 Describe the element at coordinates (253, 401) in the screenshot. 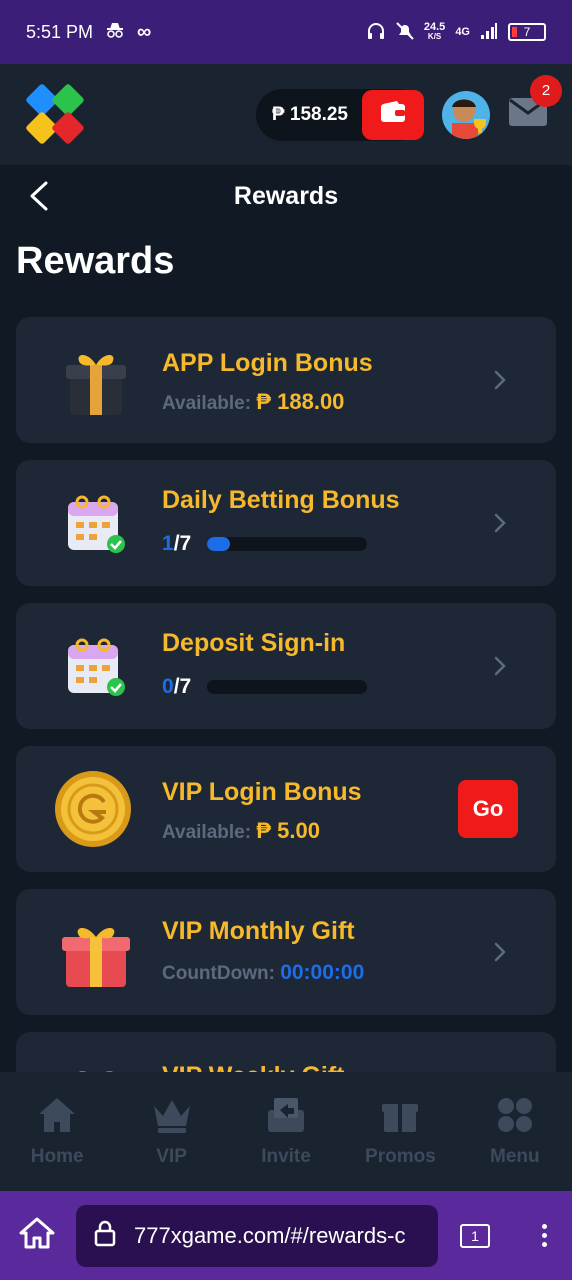

I see `reward-available: Available: ₱ 188.00` at that location.